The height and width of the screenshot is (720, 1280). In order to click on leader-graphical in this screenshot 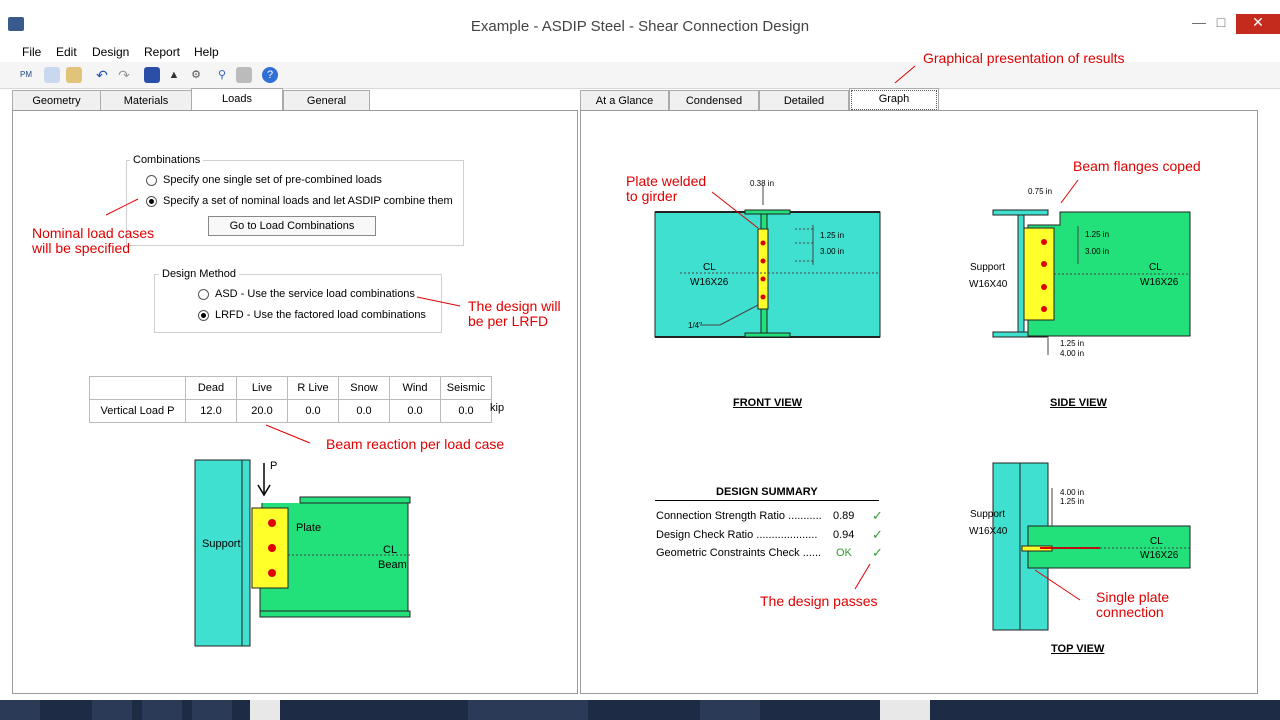, I will do `click(905, 74)`.